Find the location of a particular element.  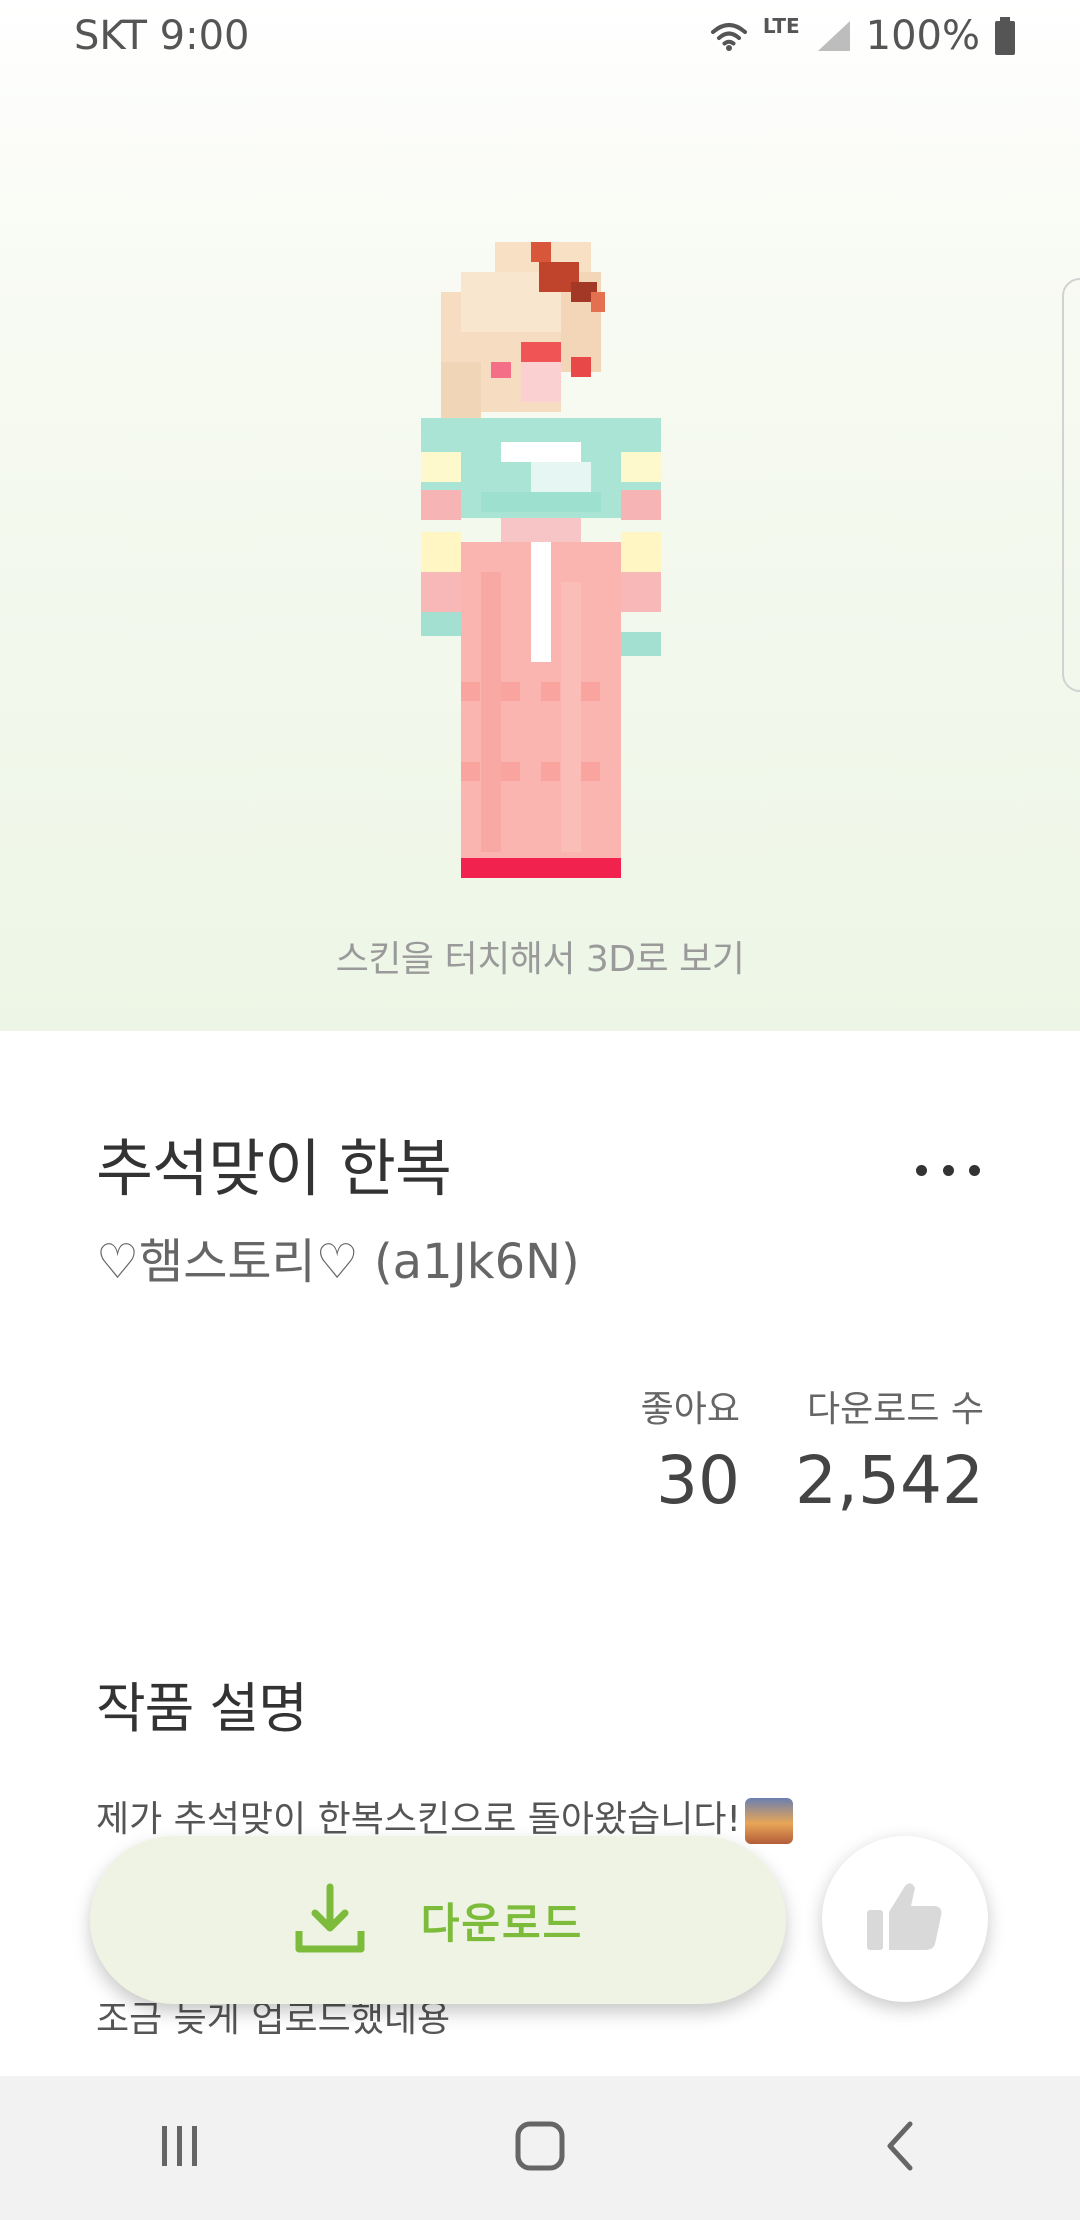

skin-author: ♡햄스토리♡ (a1Jk6N) is located at coordinates (338, 1257).